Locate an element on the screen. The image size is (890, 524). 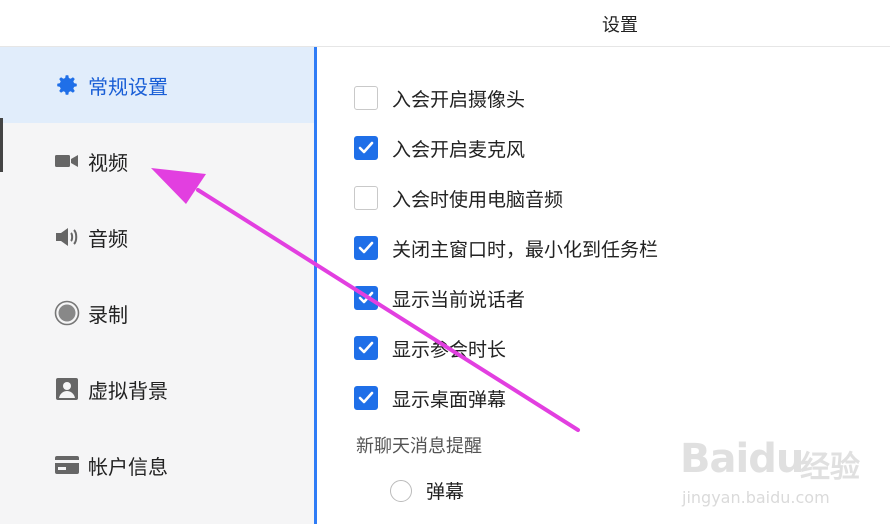
sidebar-item-label: 音频 is located at coordinates (108, 238).